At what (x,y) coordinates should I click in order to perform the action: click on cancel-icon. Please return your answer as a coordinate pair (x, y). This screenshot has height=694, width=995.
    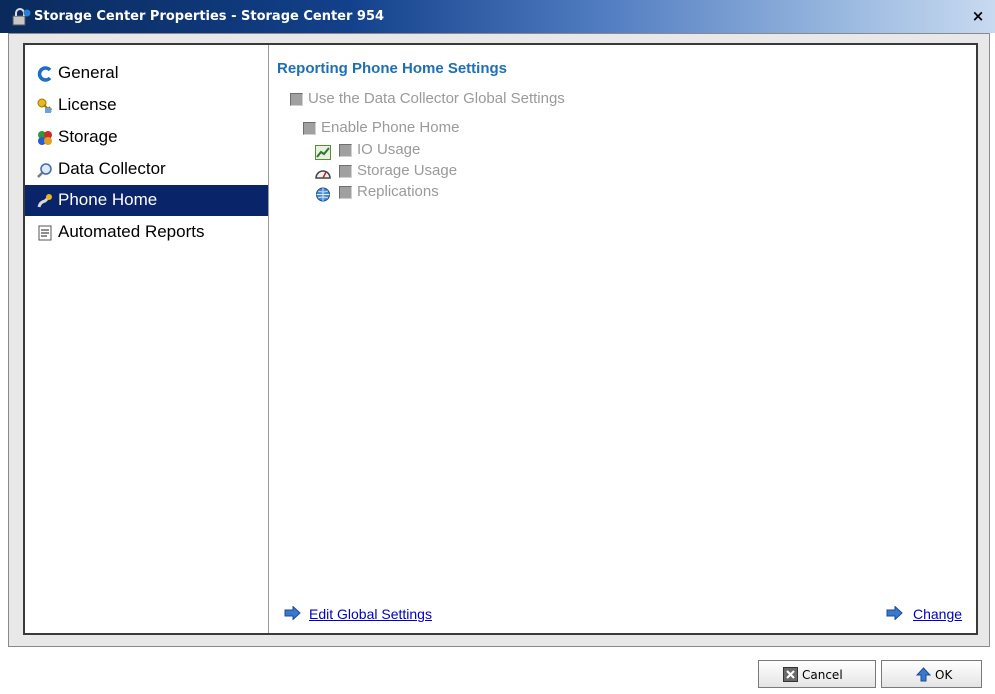
    Looking at the image, I should click on (790, 674).